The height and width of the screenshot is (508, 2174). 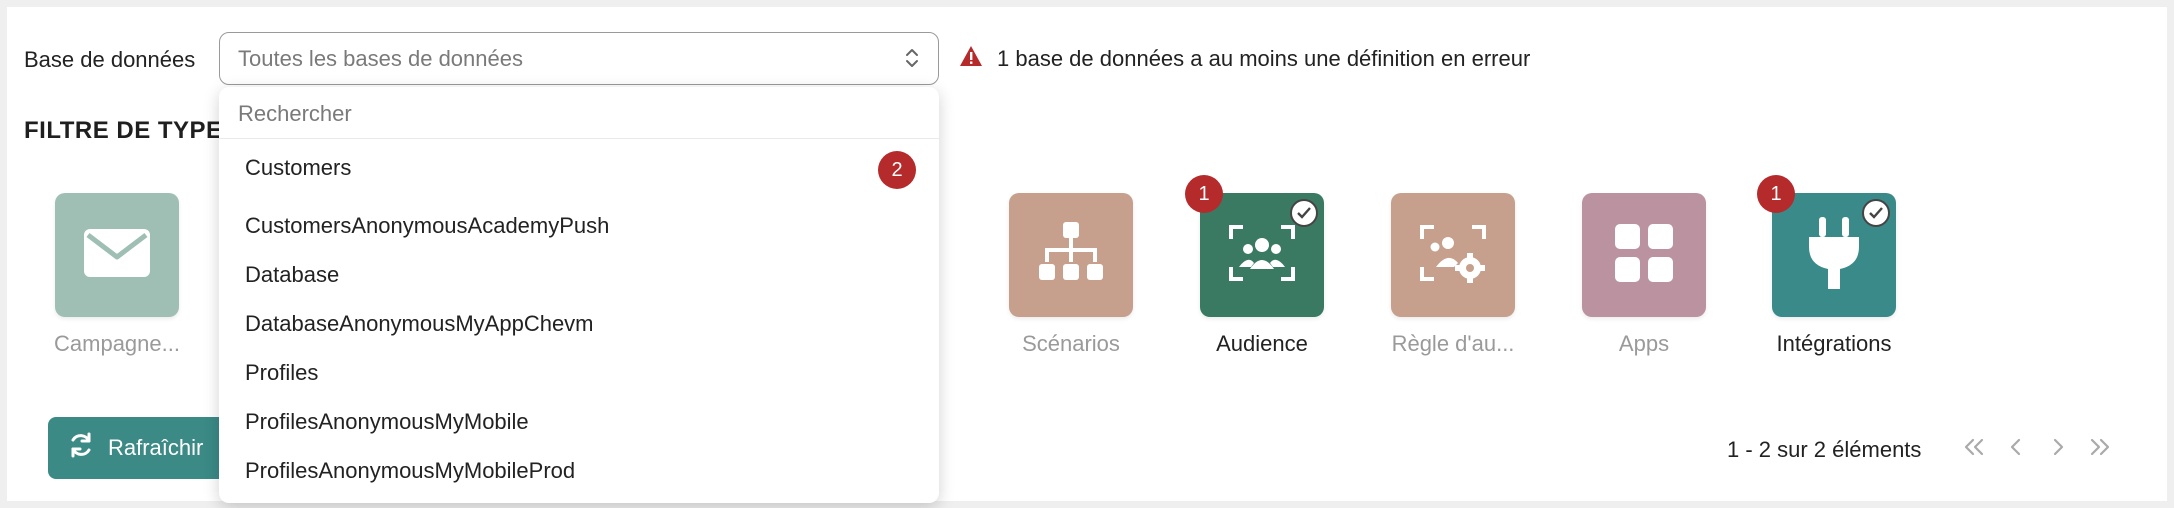 I want to click on tile-apps: Apps, so click(x=1644, y=275).